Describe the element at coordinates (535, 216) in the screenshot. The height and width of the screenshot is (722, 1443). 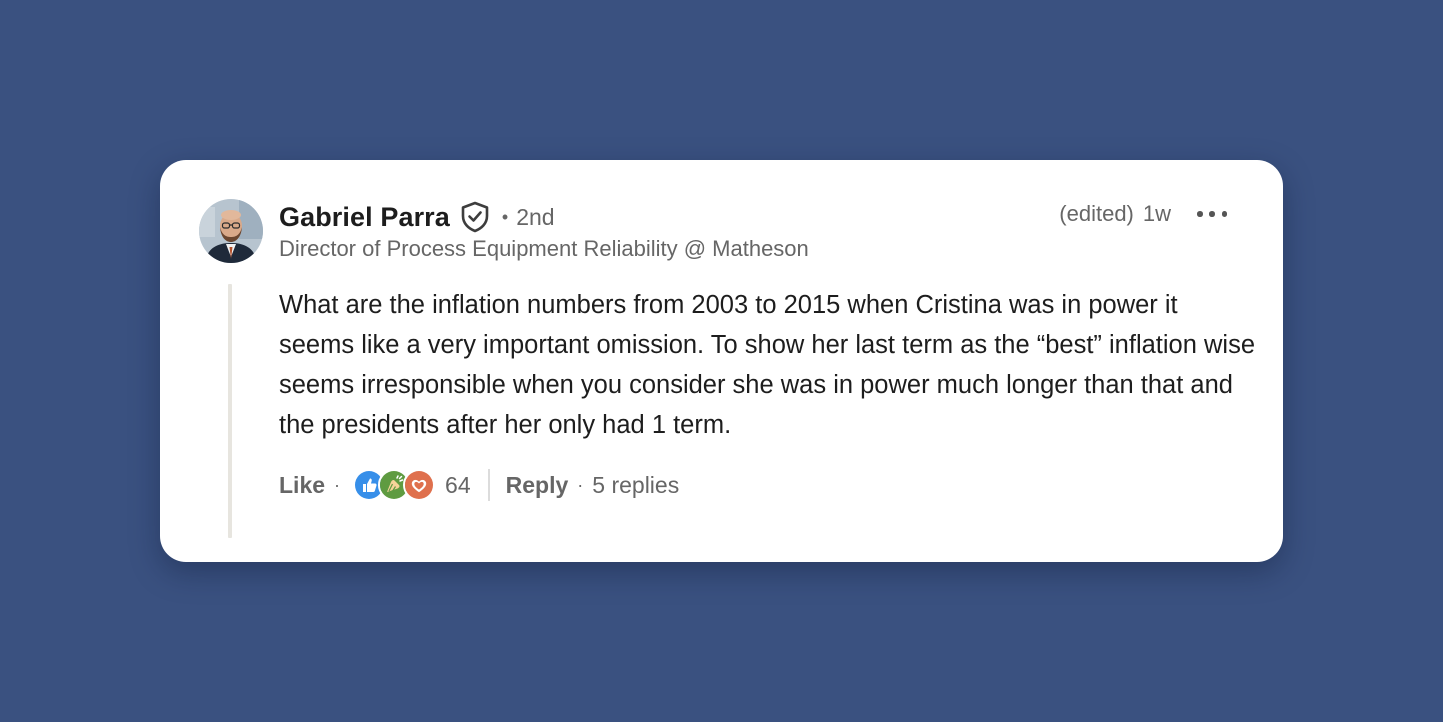
I see `connection-degree: 2nd` at that location.